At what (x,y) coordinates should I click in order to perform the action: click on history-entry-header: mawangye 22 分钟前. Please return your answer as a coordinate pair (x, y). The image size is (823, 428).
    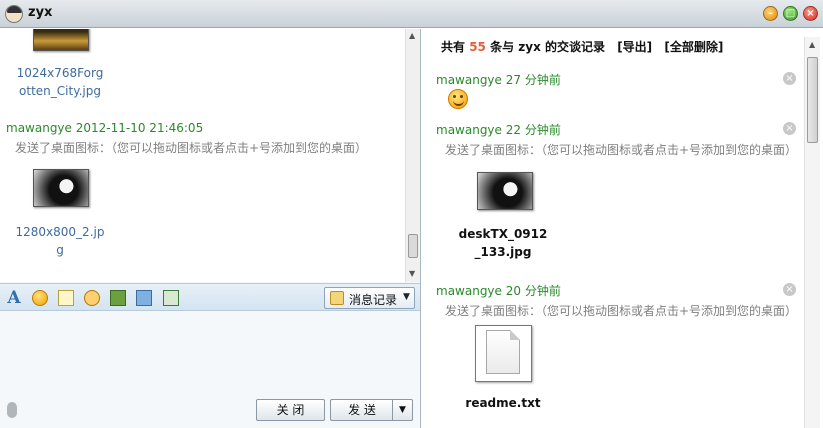
    Looking at the image, I should click on (498, 129).